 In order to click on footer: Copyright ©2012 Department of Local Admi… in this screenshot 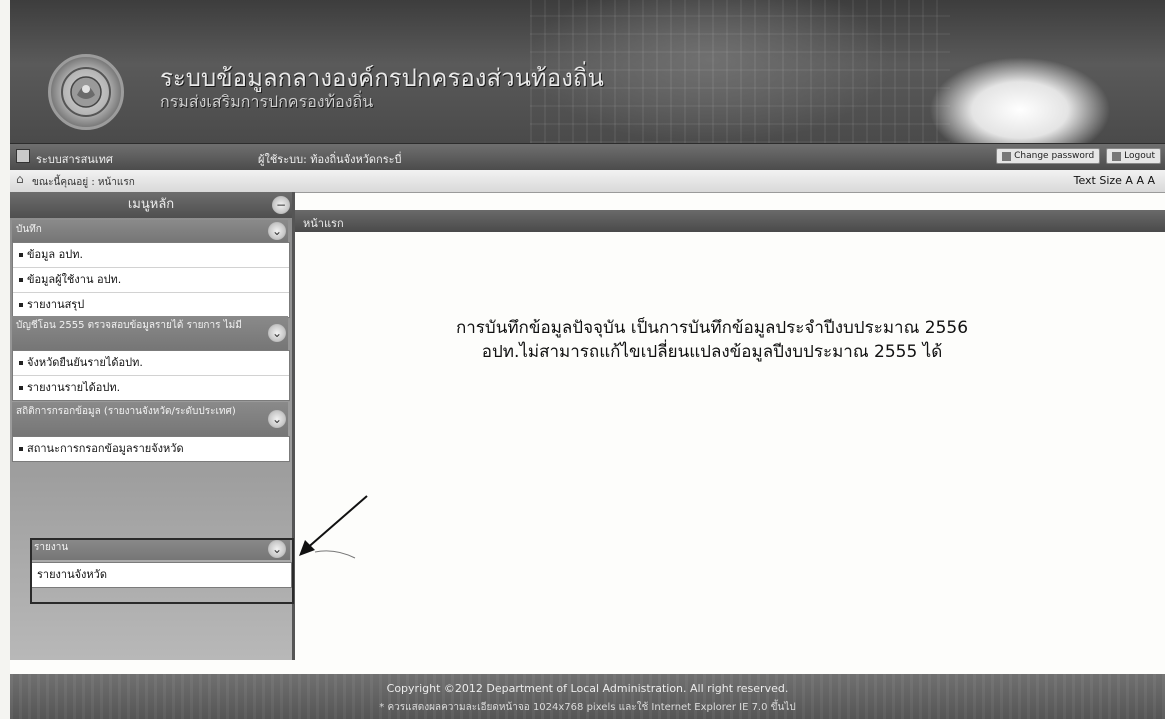, I will do `click(587, 696)`.